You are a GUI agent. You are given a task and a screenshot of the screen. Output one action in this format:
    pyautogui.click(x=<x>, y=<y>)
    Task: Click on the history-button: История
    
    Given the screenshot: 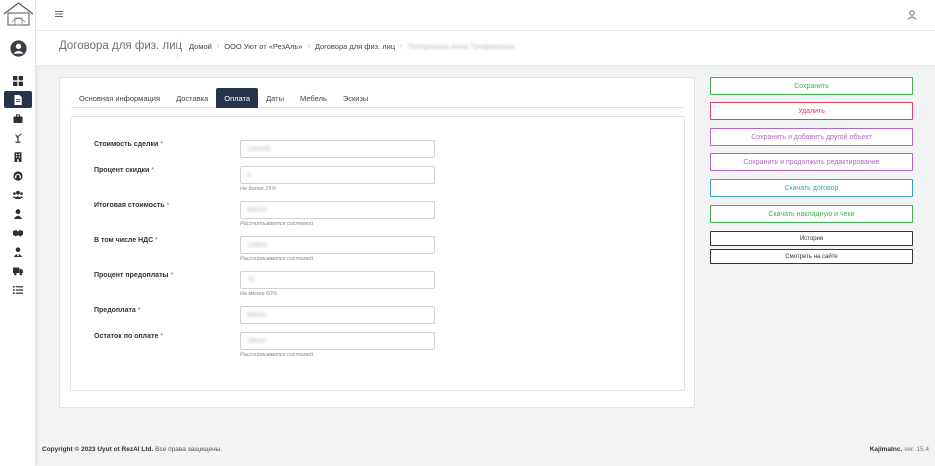 What is the action you would take?
    pyautogui.click(x=811, y=238)
    